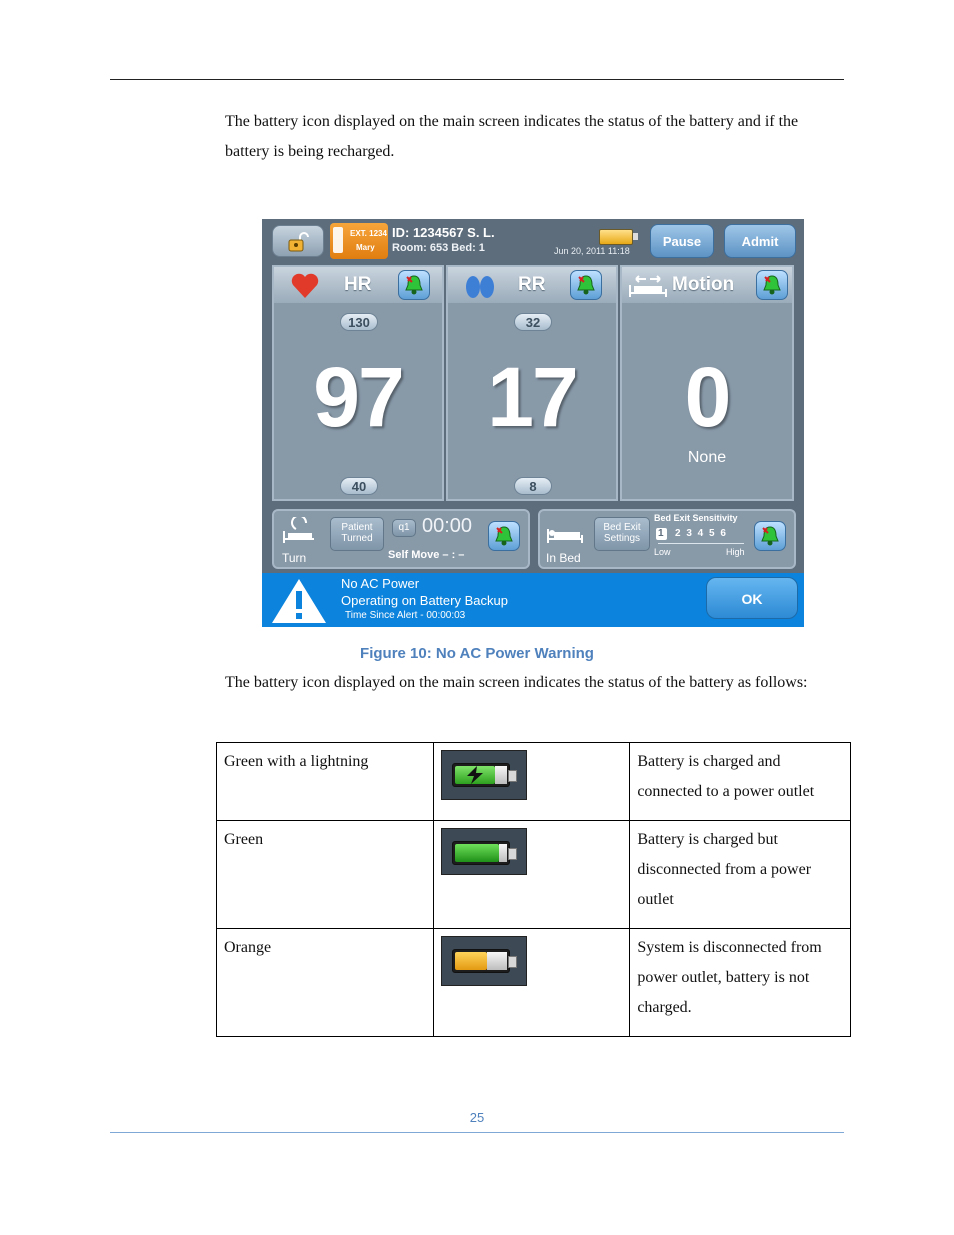 The height and width of the screenshot is (1235, 954). I want to click on motion-header: Motion, so click(707, 285).